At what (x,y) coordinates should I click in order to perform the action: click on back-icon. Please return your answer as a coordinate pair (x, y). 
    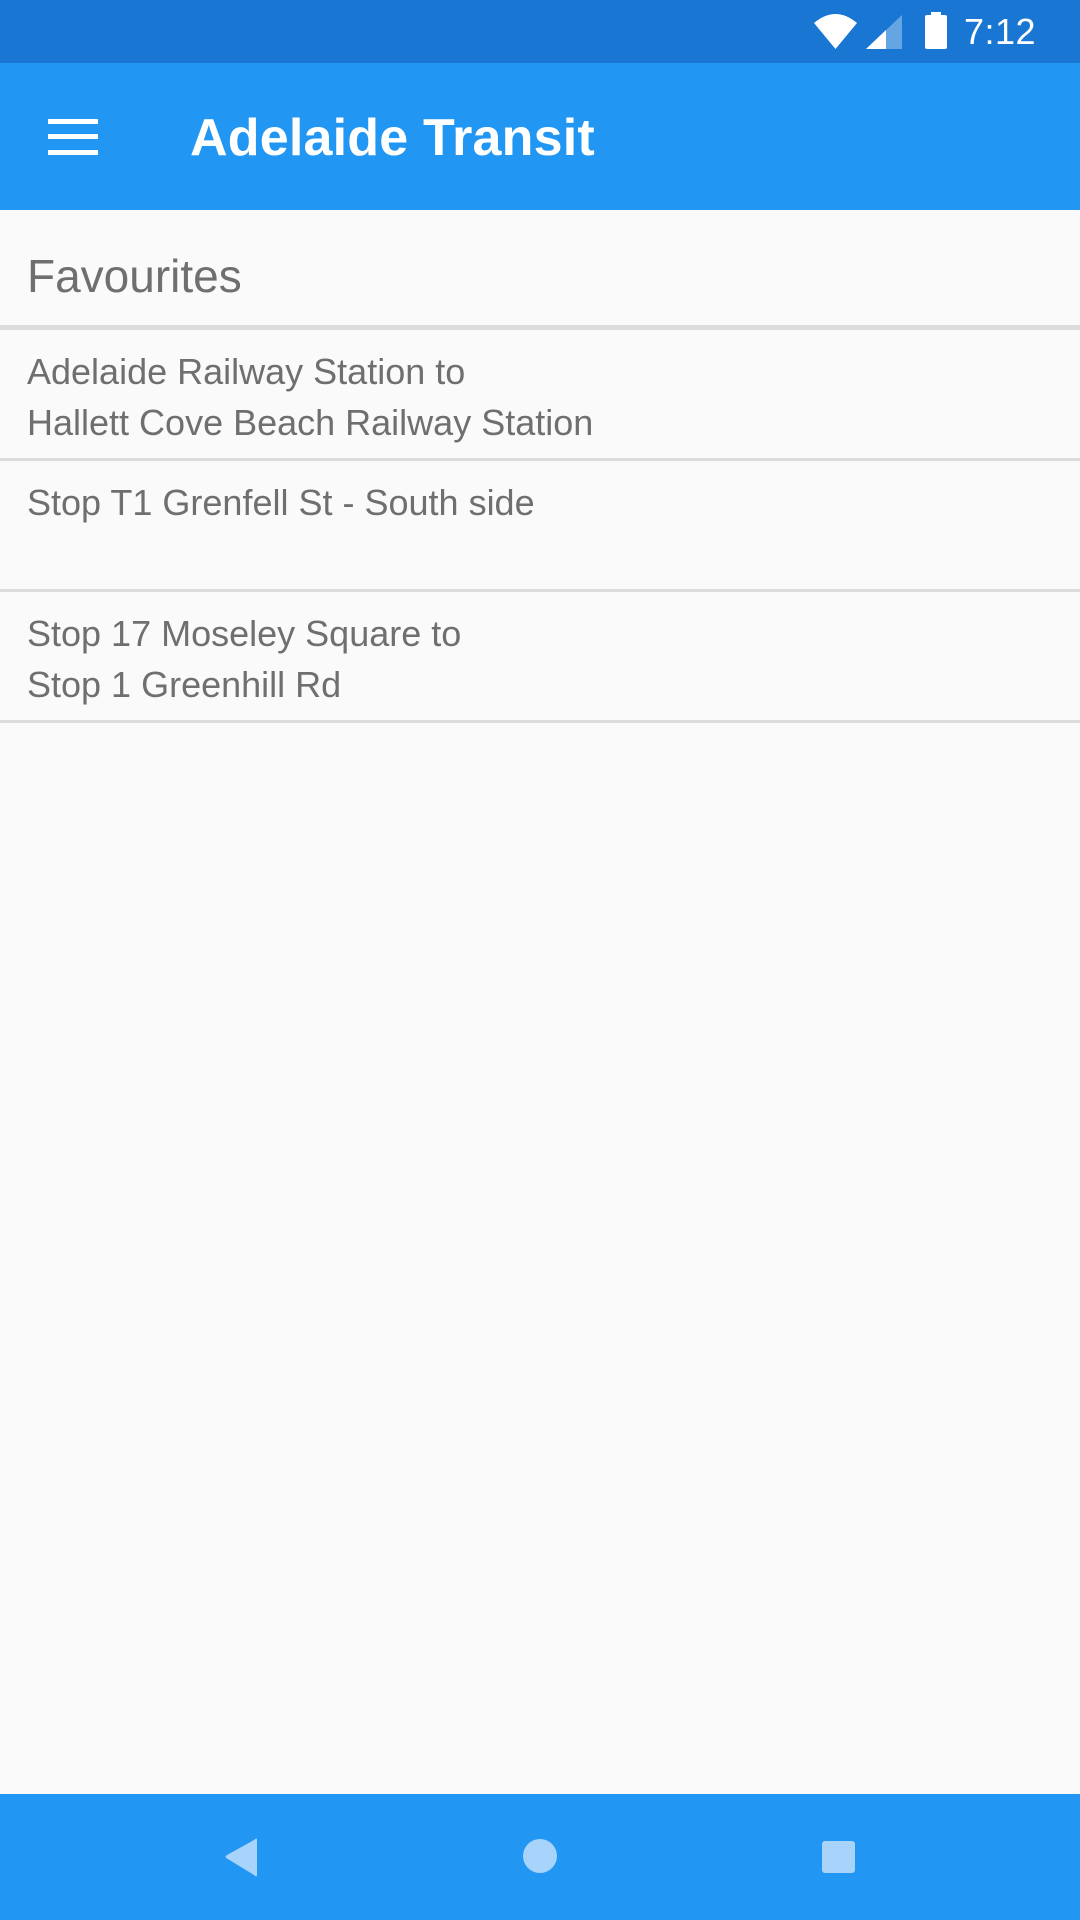
    Looking at the image, I should click on (241, 1857).